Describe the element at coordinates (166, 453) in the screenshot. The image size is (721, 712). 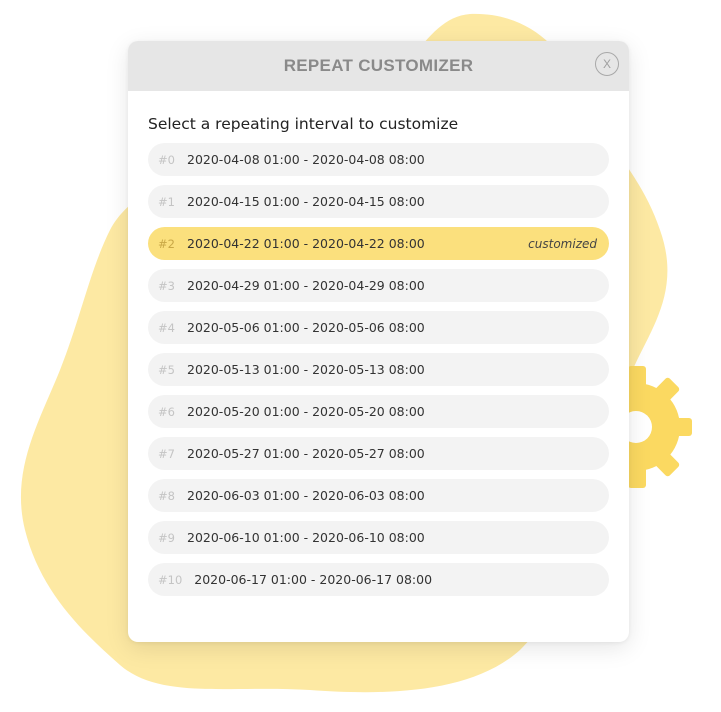
I see `interval-index: #7` at that location.